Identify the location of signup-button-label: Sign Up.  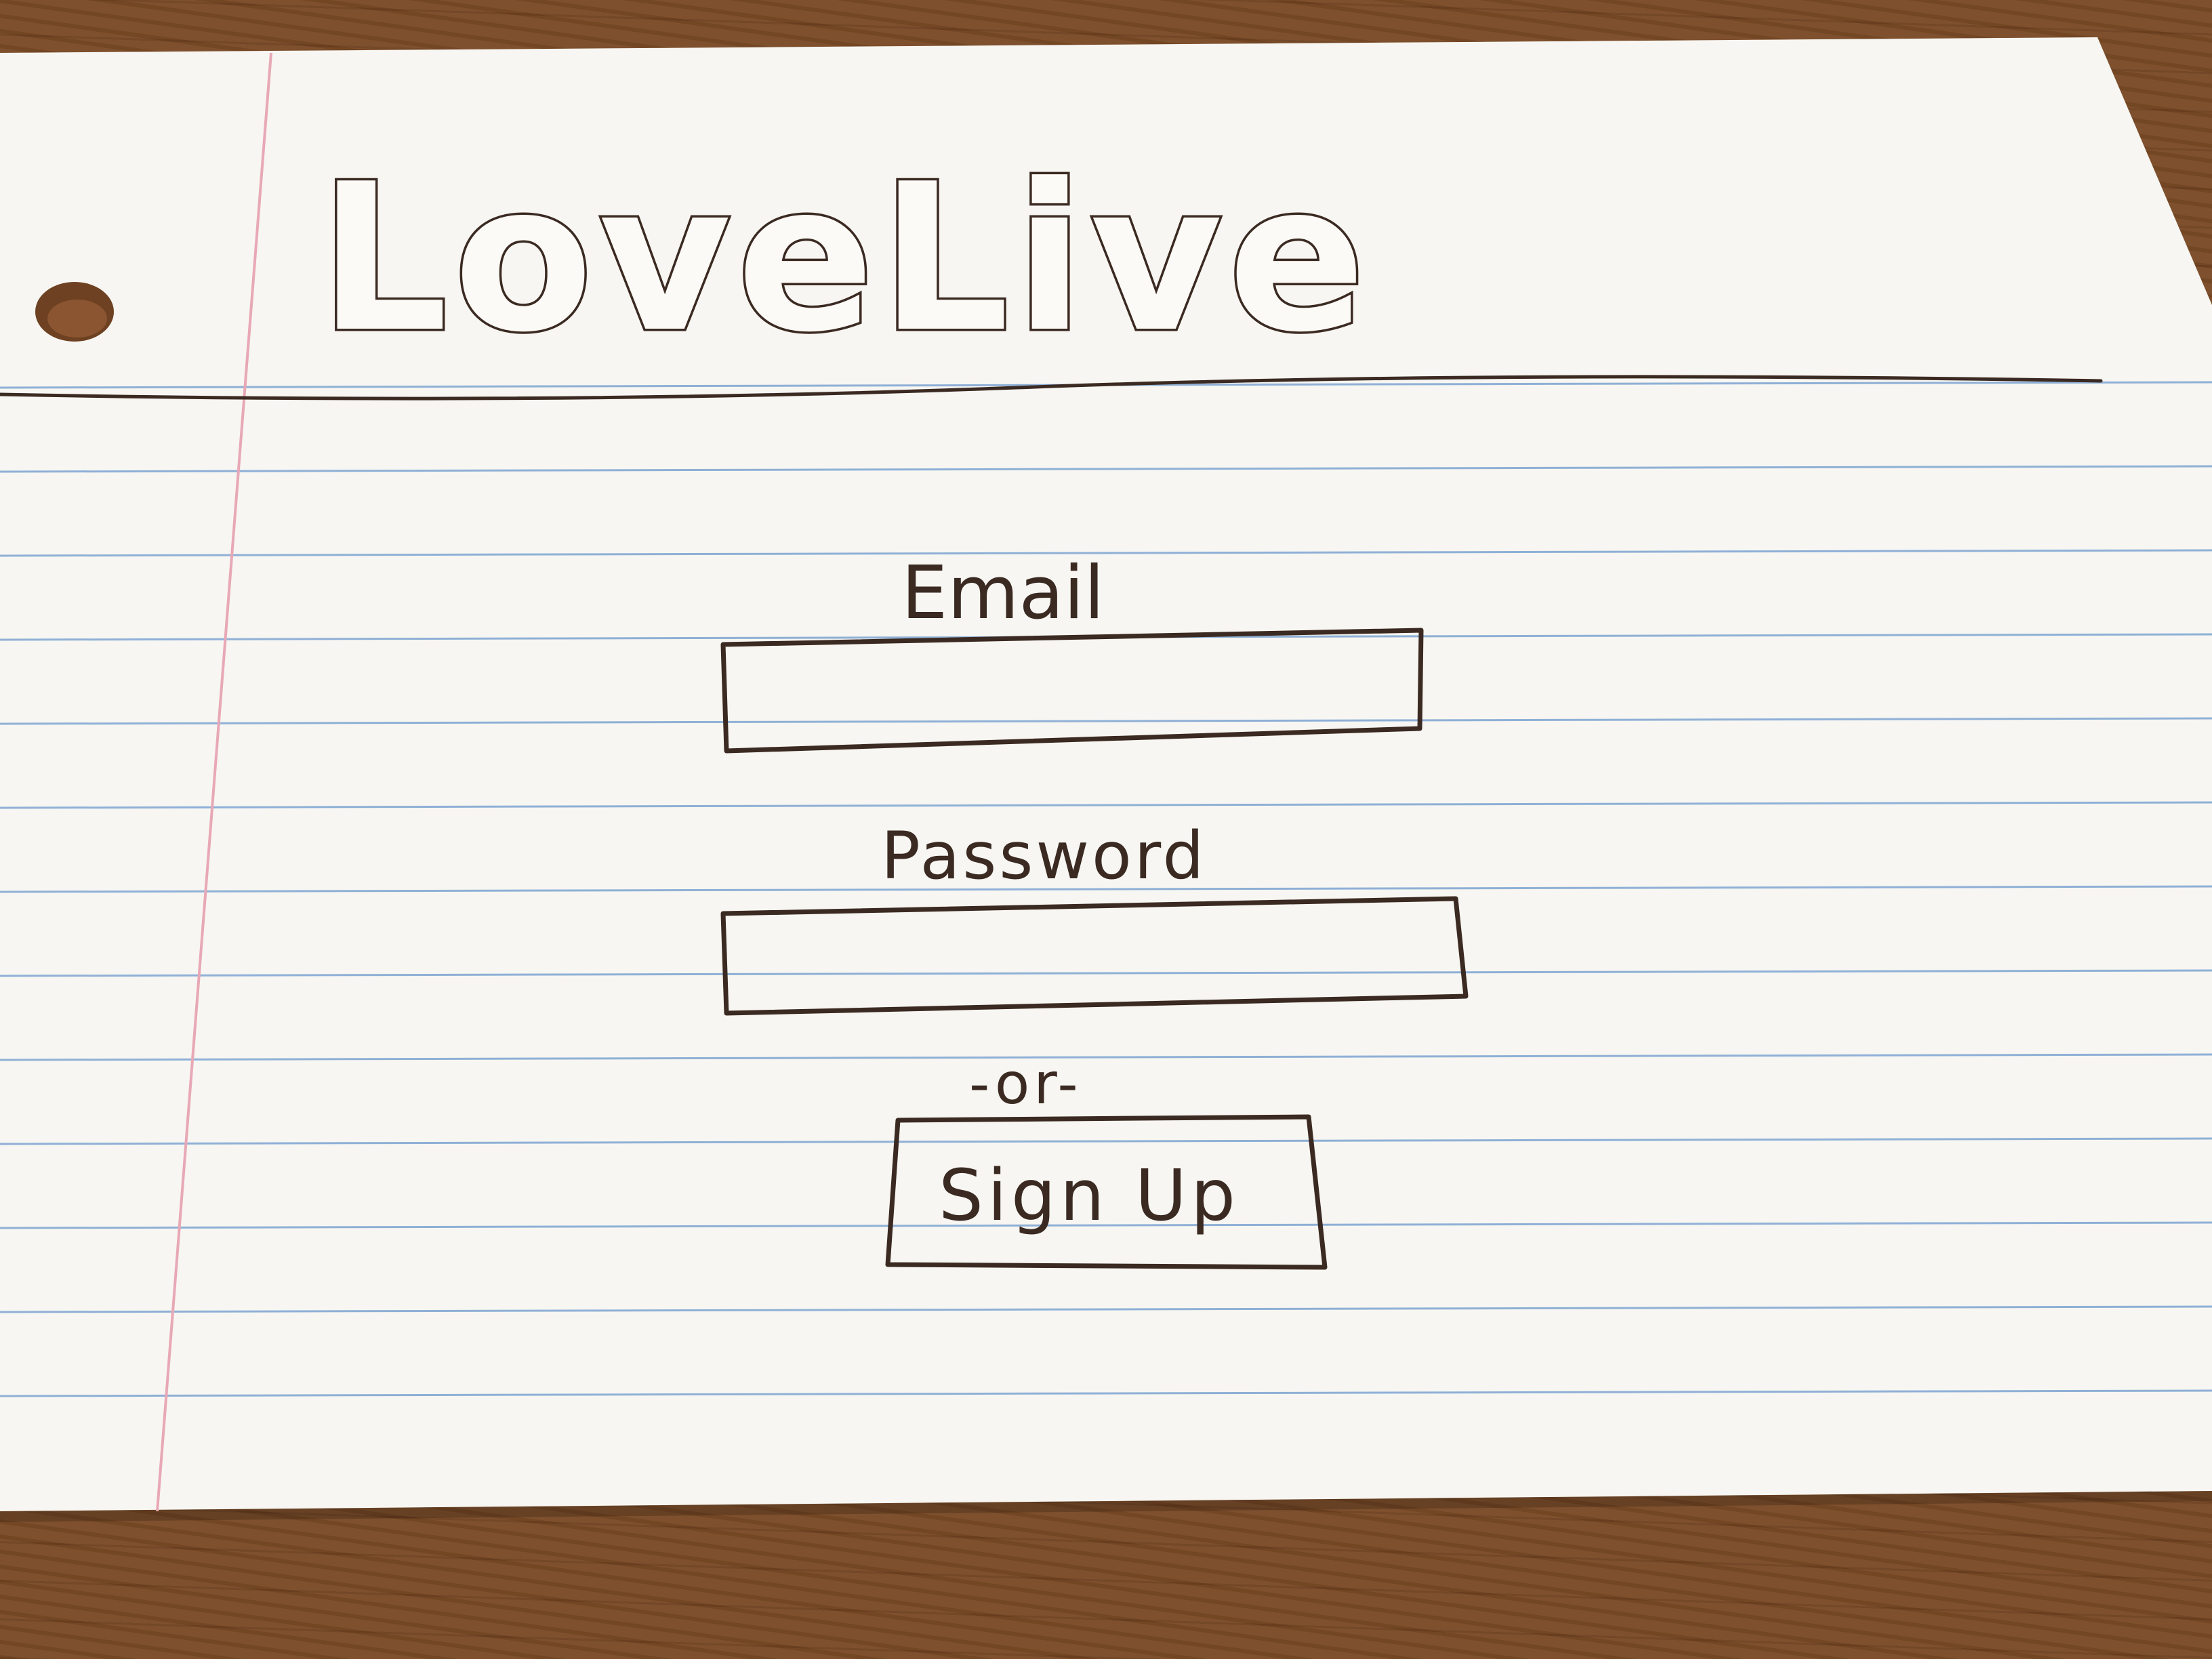
(1089, 1196).